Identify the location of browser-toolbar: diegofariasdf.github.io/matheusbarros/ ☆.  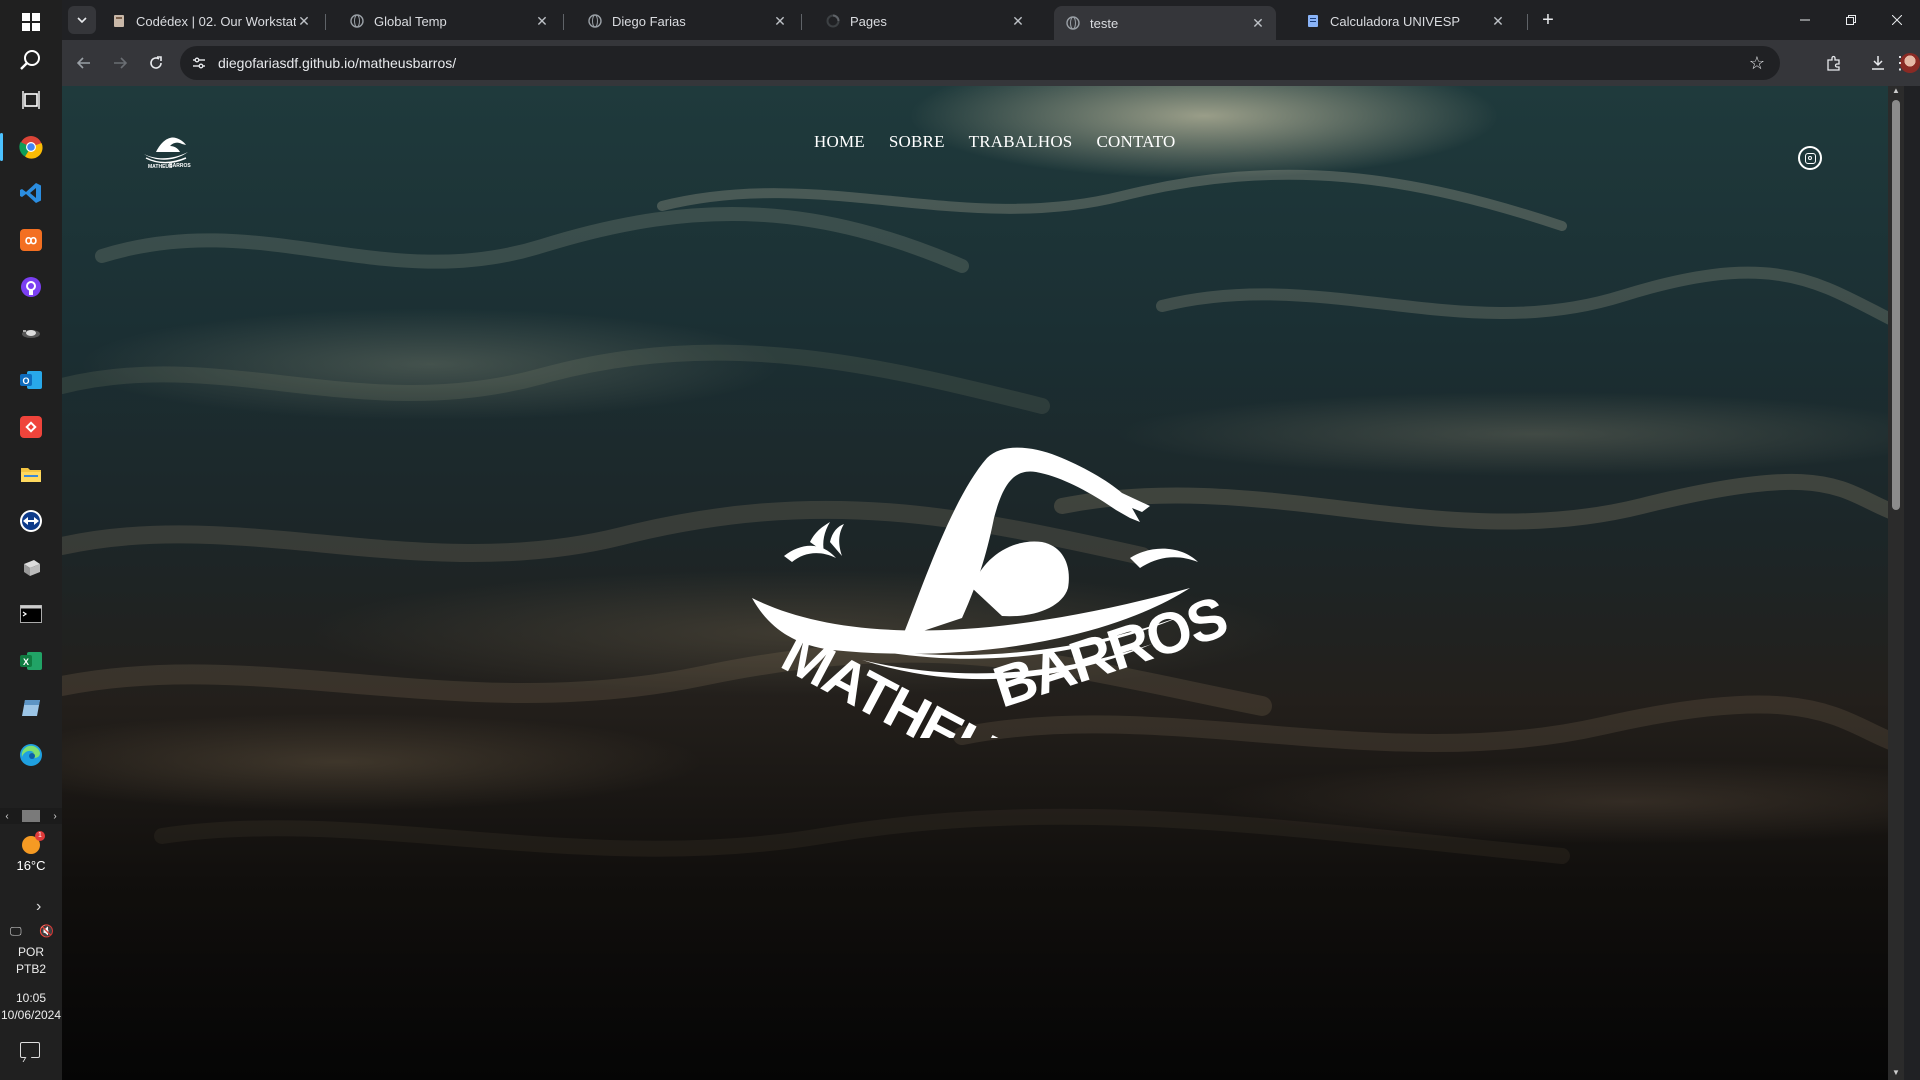
(991, 63).